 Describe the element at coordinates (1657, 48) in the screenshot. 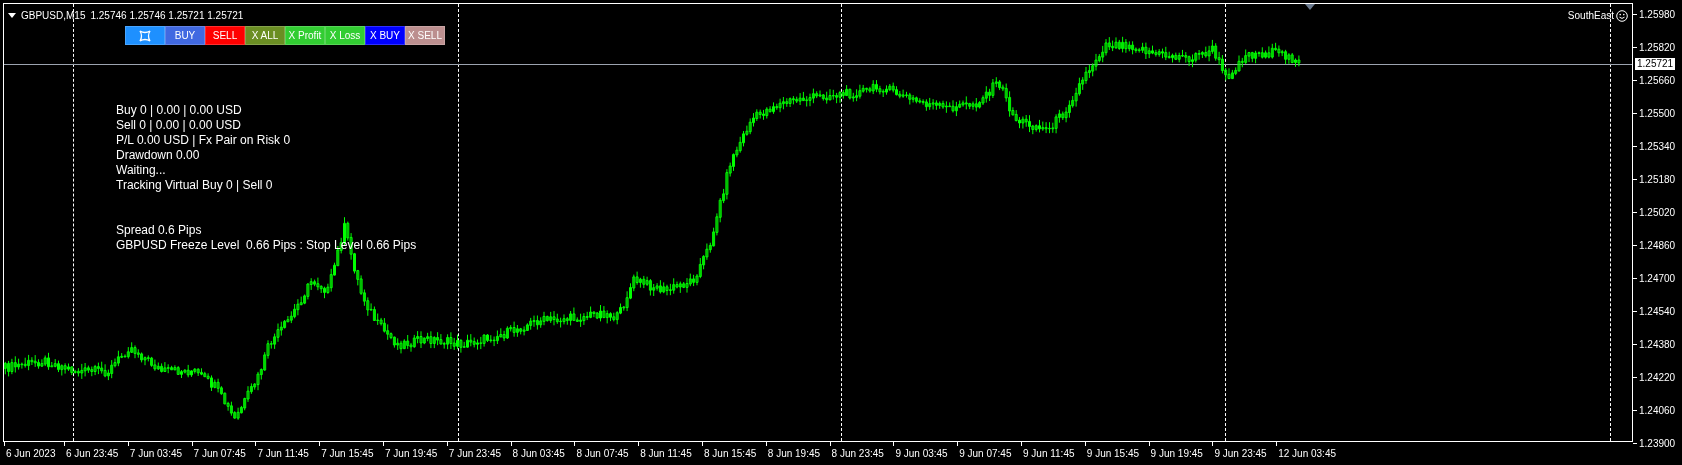

I see `price-label: 1.25820` at that location.